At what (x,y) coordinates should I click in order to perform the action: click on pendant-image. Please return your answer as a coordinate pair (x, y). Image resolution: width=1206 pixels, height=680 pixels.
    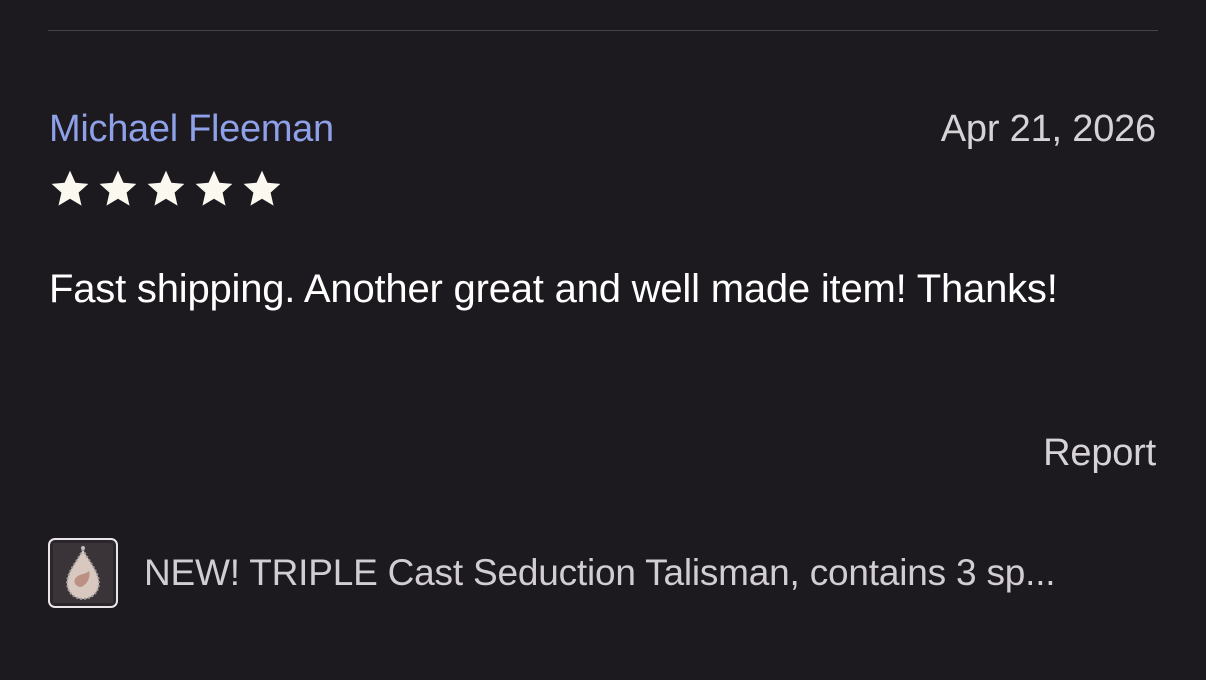
    Looking at the image, I should click on (83, 573).